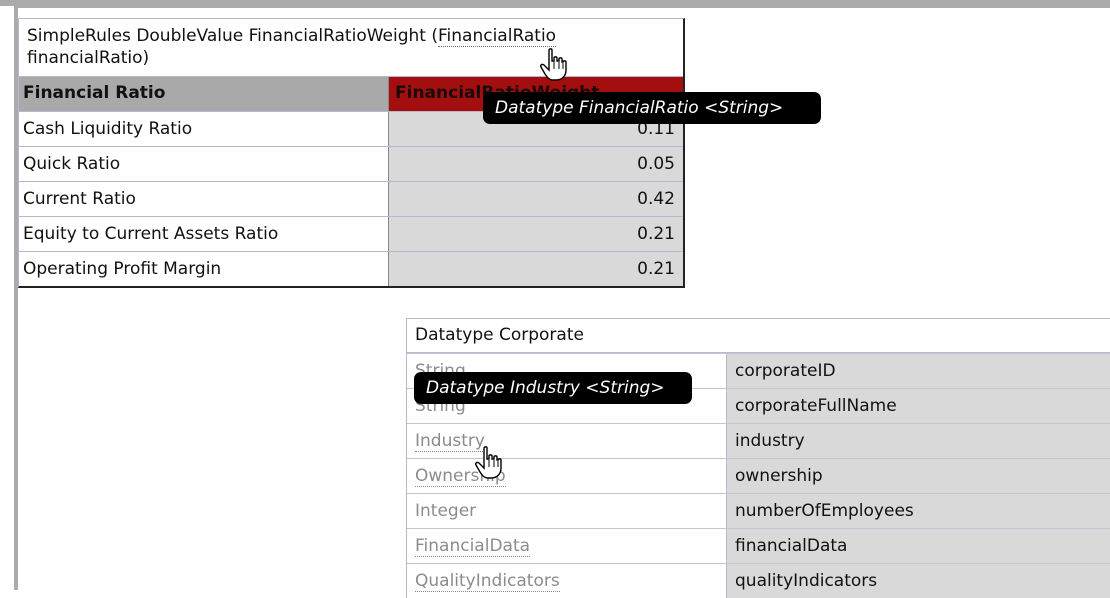  What do you see at coordinates (204, 234) in the screenshot?
I see `ratio-cell: Equity to Current Assets Ratio` at bounding box center [204, 234].